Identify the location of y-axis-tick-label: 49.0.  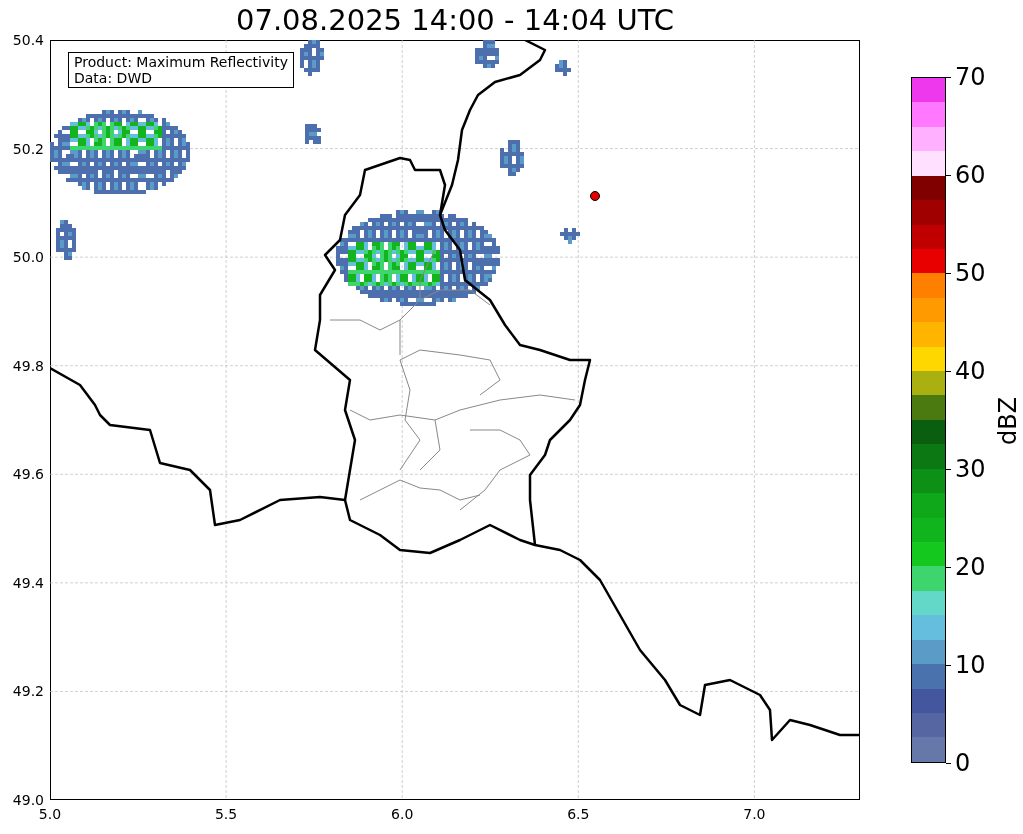
(28, 800).